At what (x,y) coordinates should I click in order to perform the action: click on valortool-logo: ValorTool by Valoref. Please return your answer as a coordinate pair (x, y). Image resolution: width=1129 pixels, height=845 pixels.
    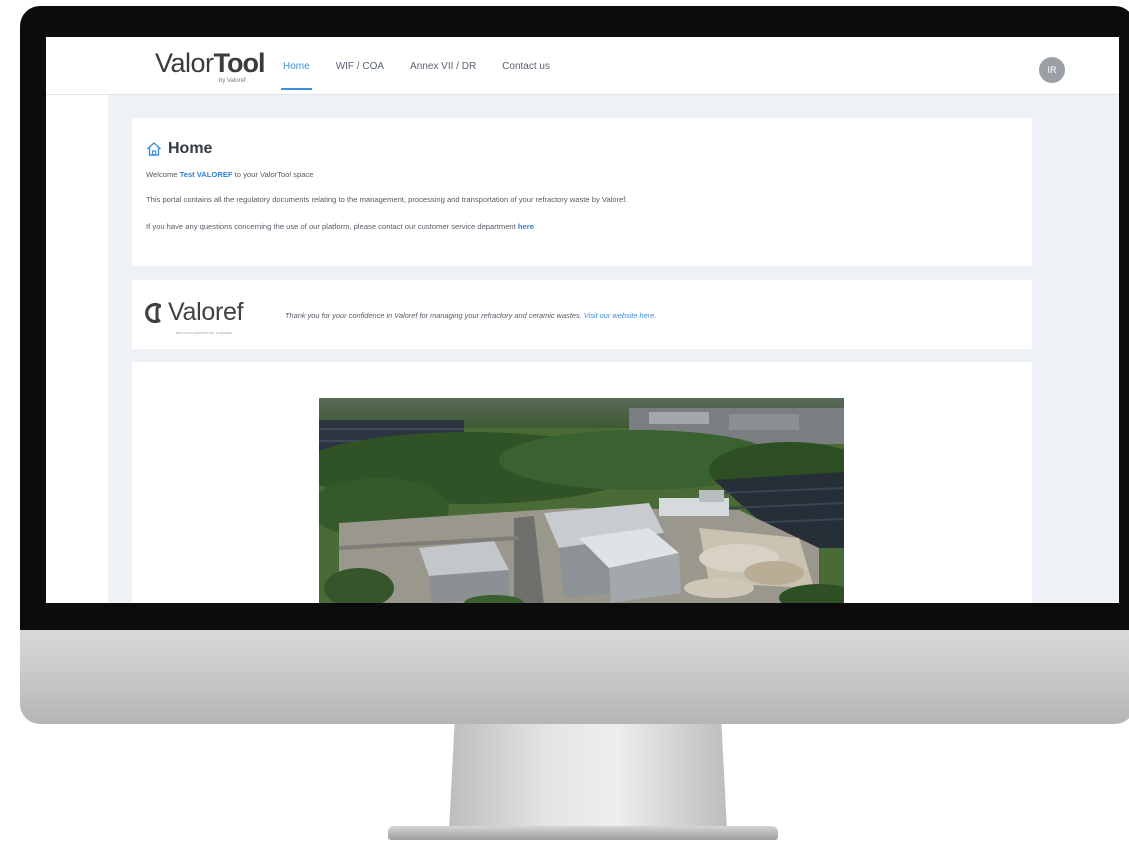
    Looking at the image, I should click on (210, 69).